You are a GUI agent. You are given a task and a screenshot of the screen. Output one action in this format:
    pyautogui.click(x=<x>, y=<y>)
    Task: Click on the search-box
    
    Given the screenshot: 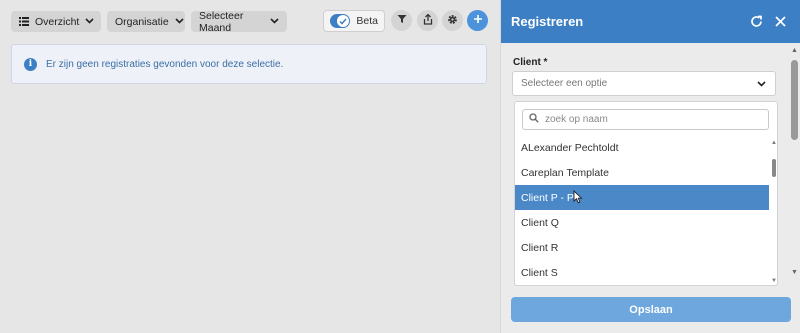 What is the action you would take?
    pyautogui.click(x=645, y=119)
    